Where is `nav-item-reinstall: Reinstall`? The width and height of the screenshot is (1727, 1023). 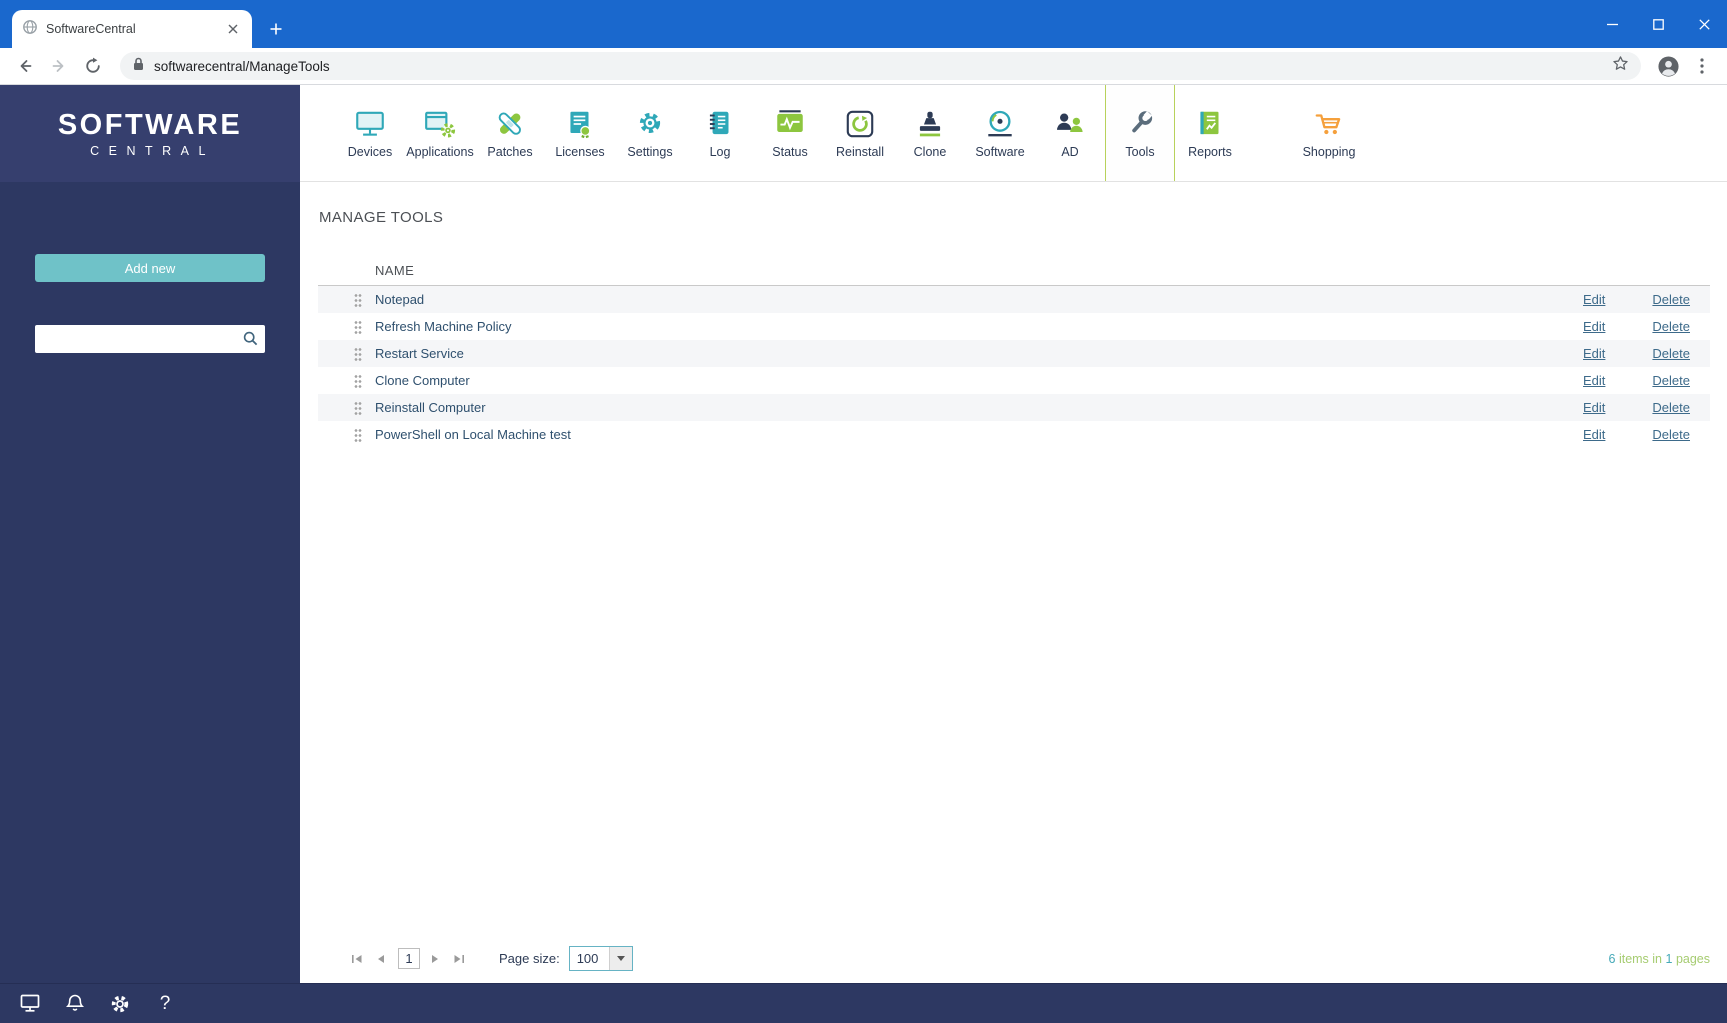 nav-item-reinstall: Reinstall is located at coordinates (860, 133).